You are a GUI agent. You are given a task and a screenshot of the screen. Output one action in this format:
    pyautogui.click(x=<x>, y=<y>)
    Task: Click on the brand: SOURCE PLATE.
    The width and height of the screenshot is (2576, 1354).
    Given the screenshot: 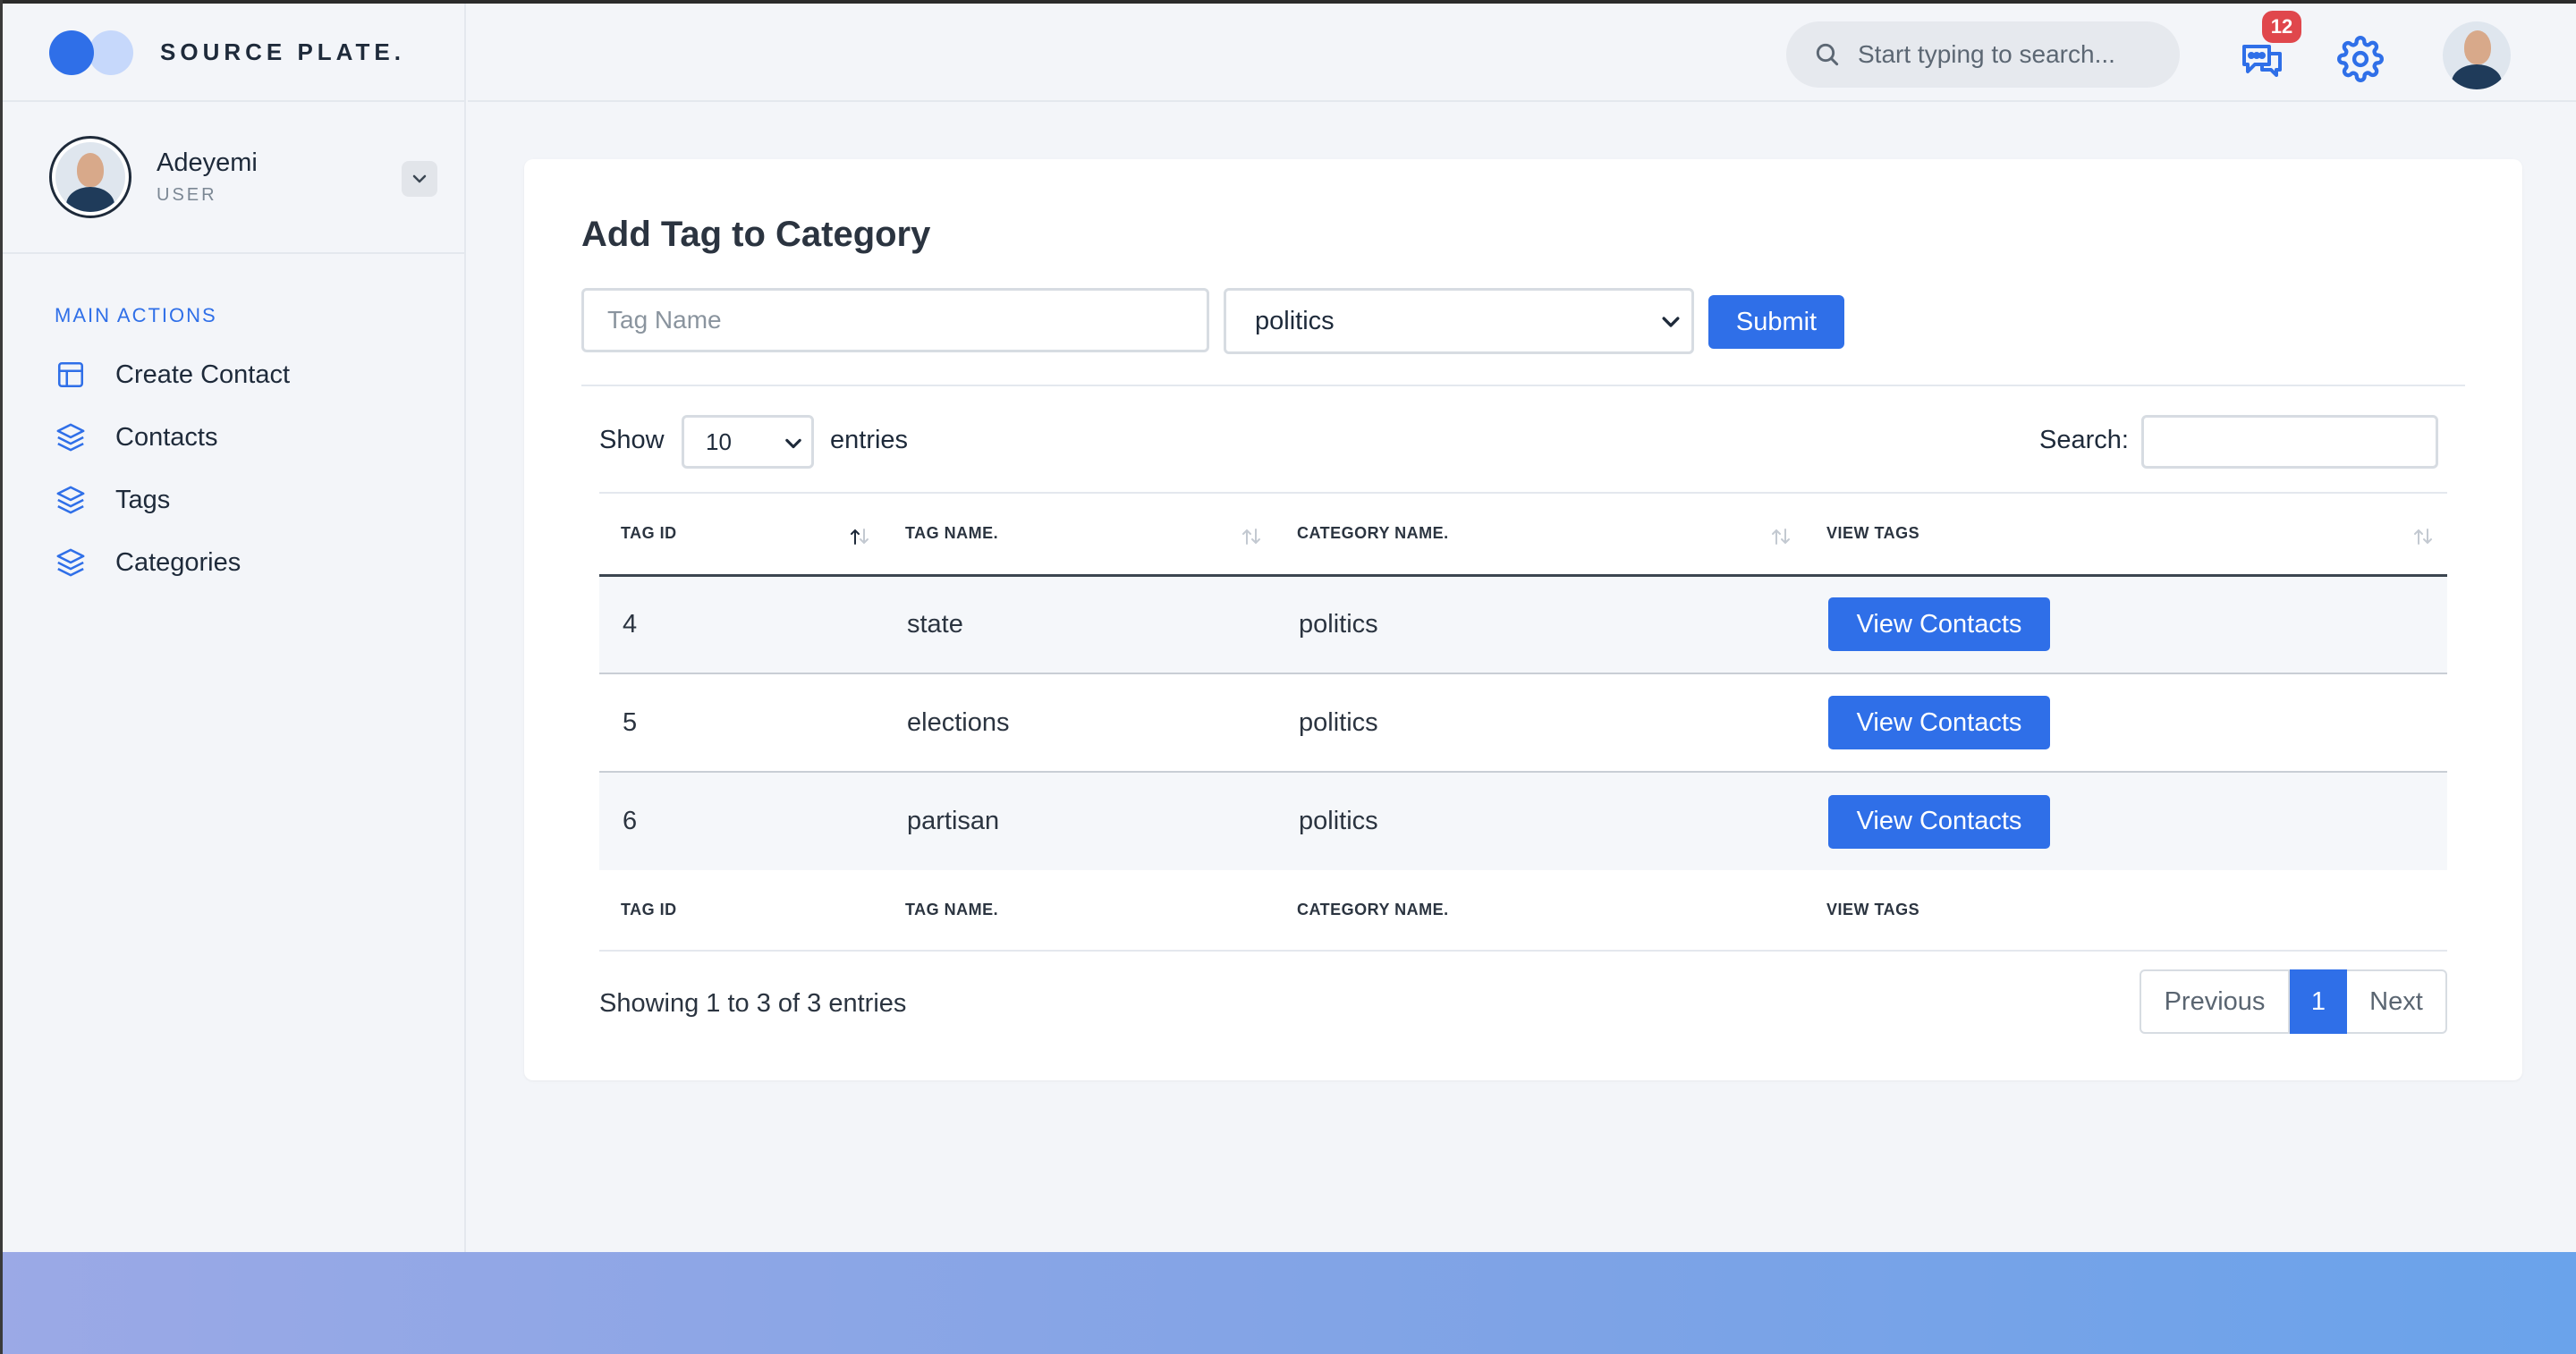 What is the action you would take?
    pyautogui.click(x=233, y=53)
    